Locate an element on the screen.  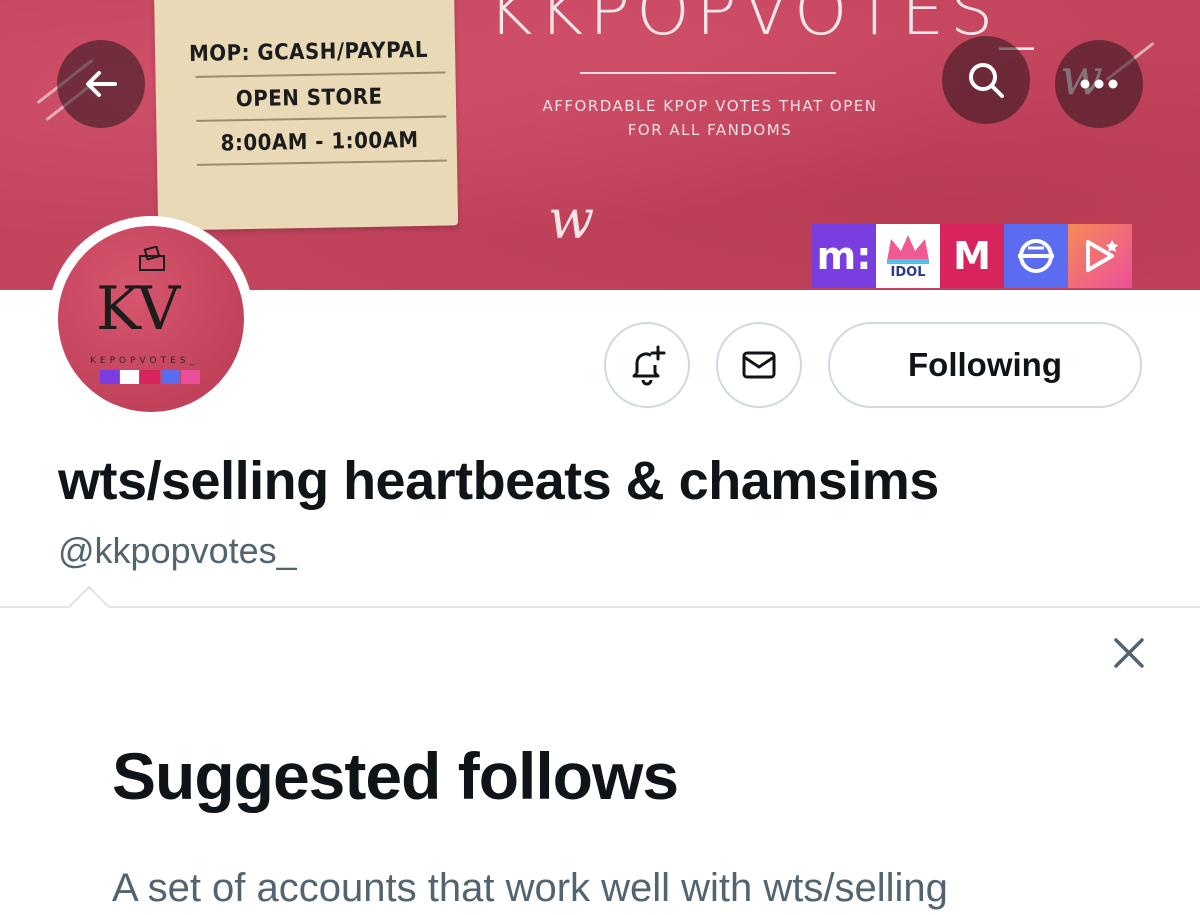
avatar-image: KV KEPOPVOTES_ is located at coordinates (151, 319).